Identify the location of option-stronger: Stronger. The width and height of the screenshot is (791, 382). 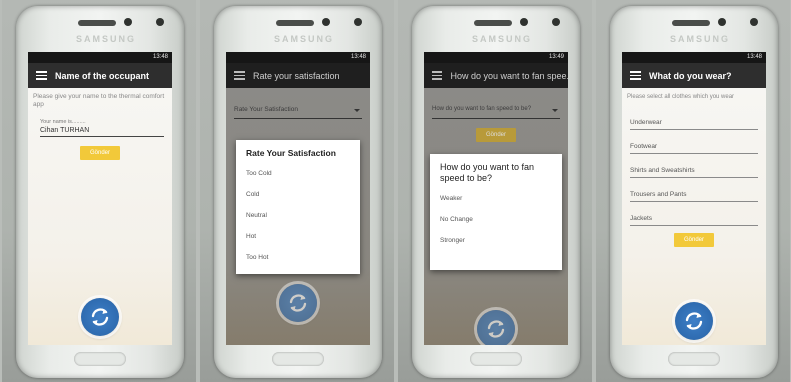
(496, 240).